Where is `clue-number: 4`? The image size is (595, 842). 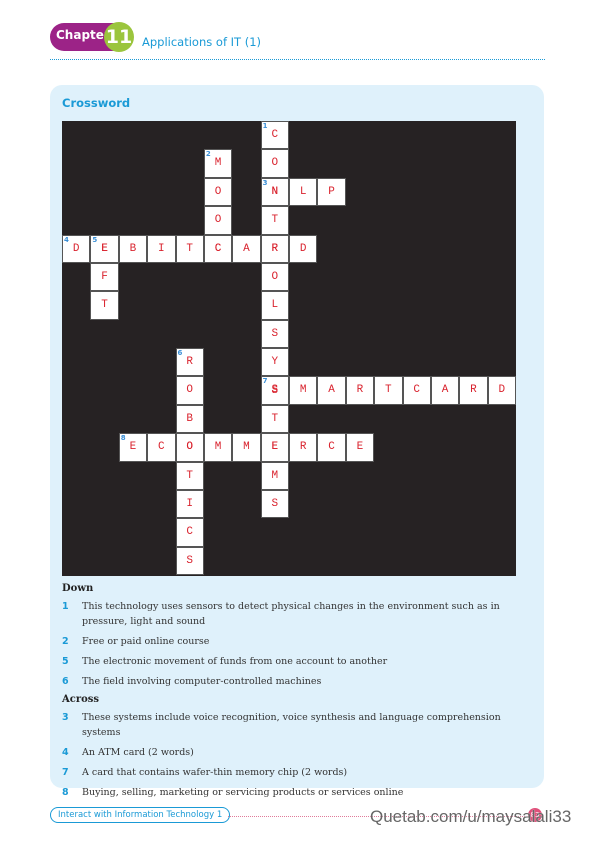
clue-number: 4 is located at coordinates (65, 752).